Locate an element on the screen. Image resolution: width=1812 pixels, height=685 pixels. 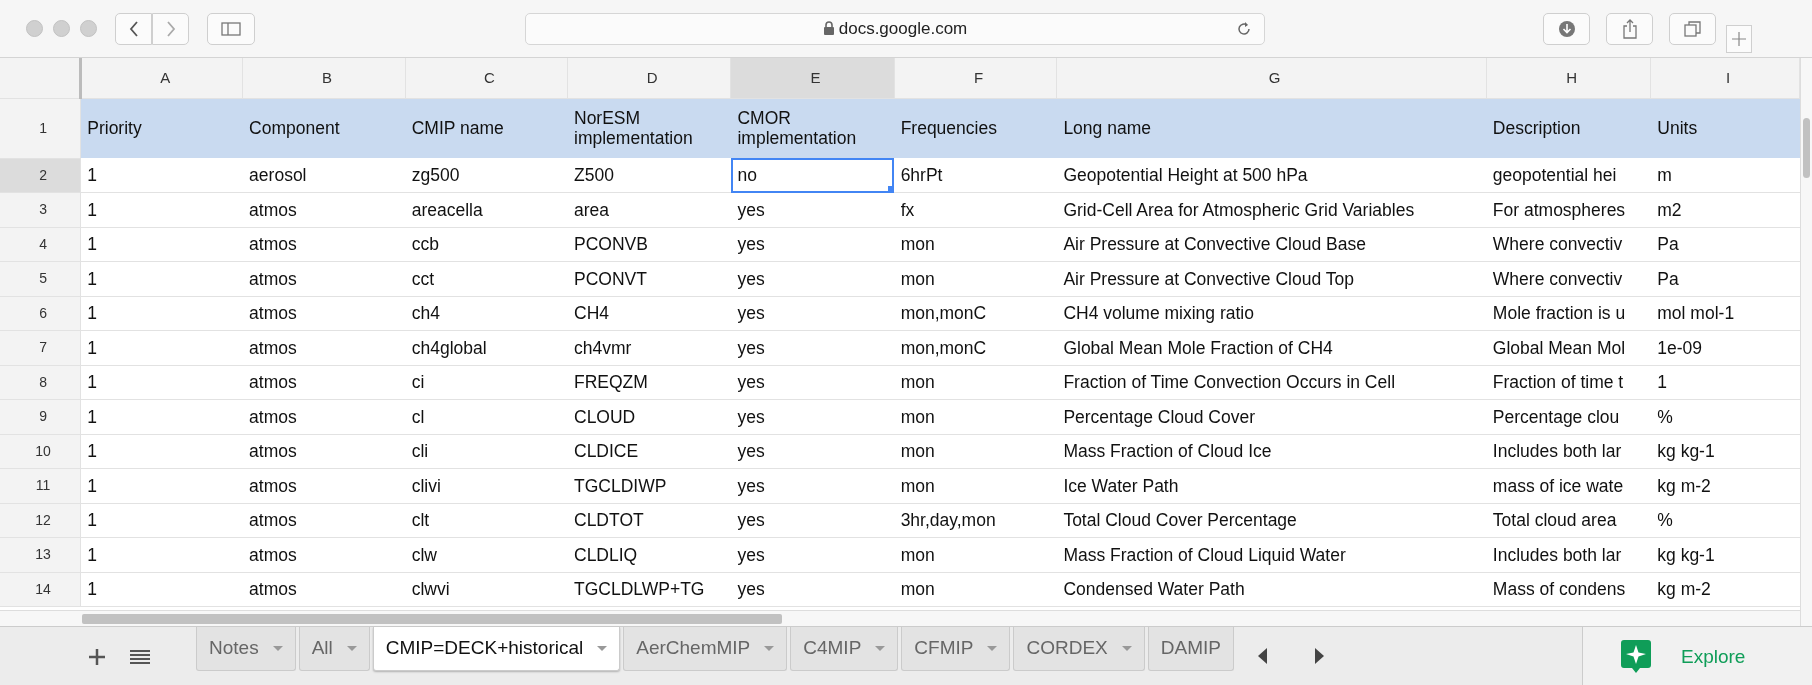
column-header: H is located at coordinates (1568, 78).